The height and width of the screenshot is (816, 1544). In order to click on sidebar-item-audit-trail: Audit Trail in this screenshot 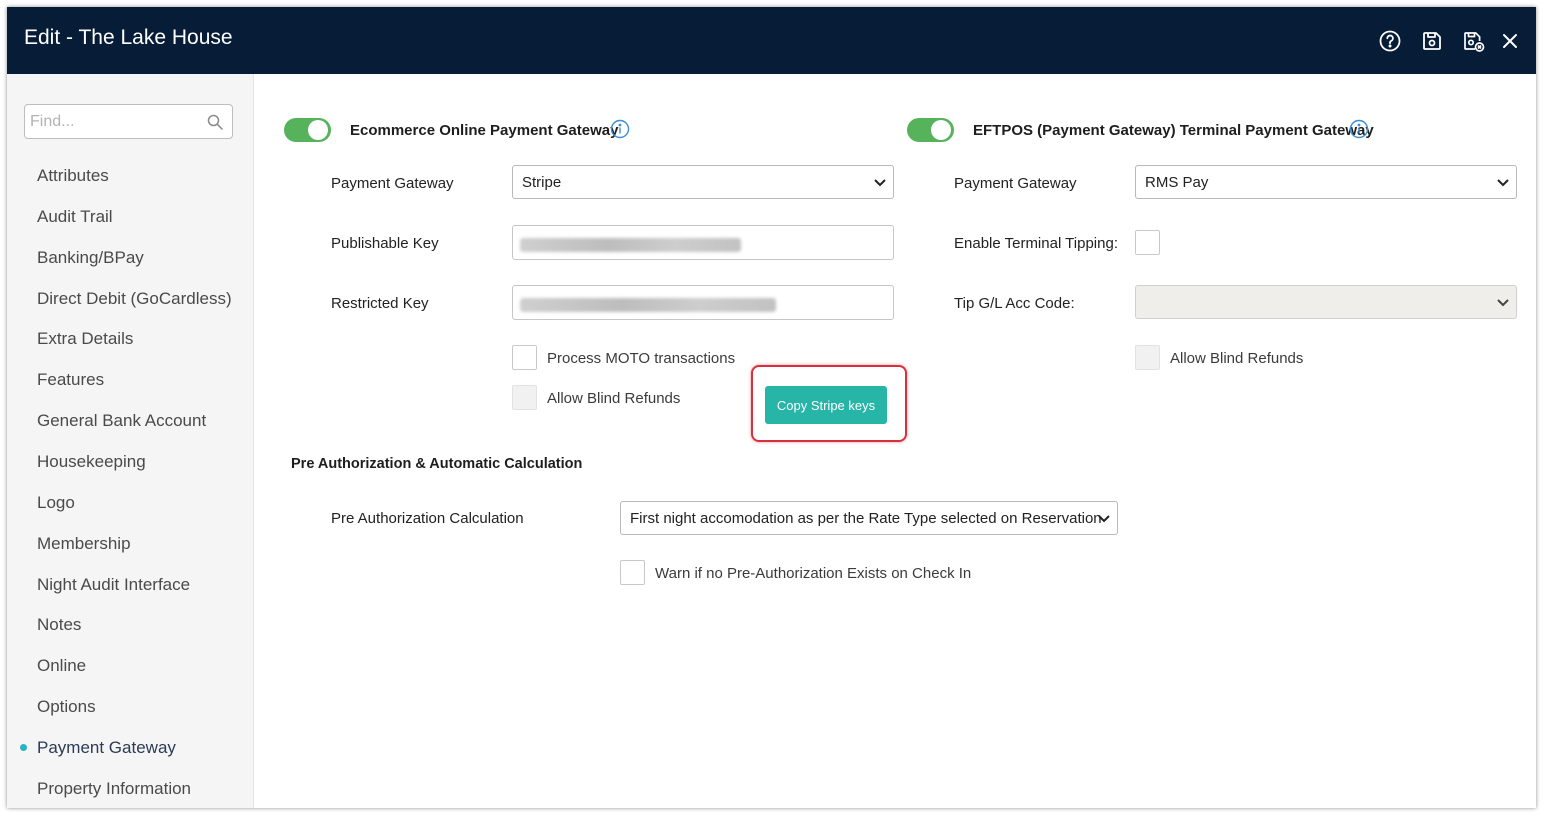, I will do `click(75, 217)`.